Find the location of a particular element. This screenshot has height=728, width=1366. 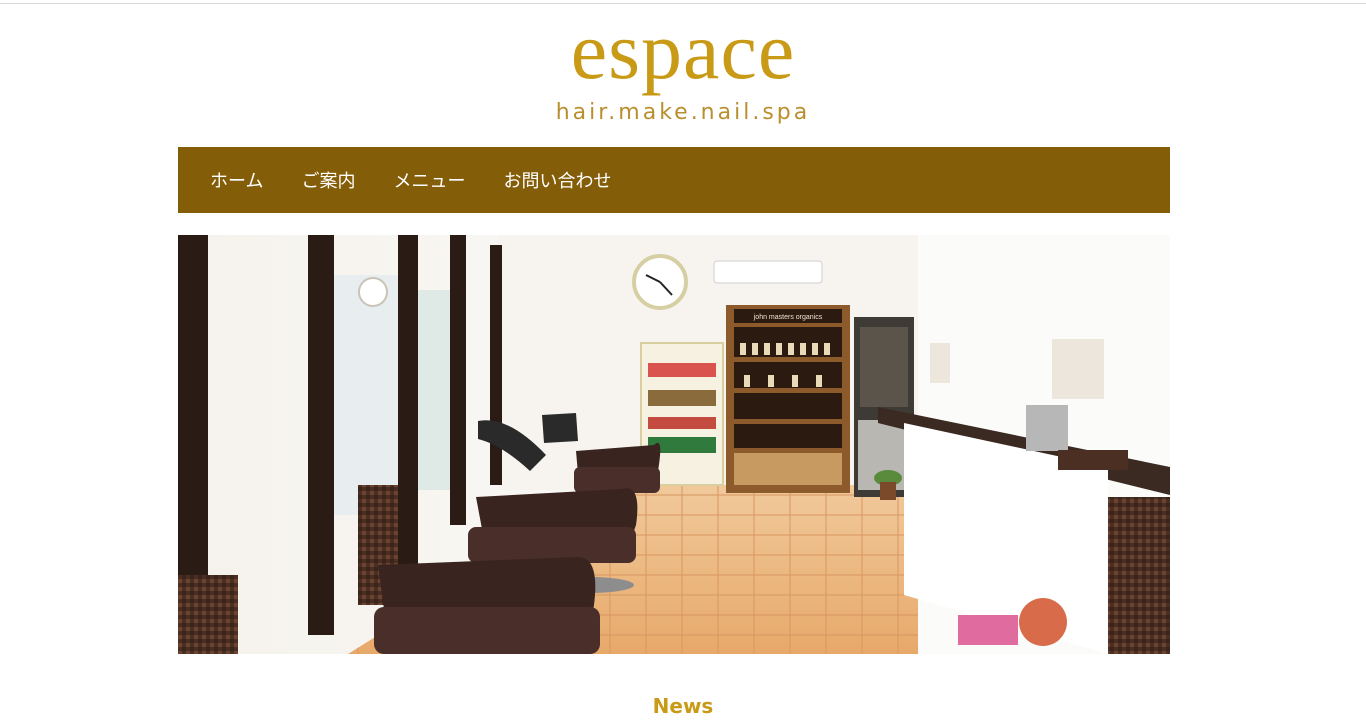

logo-wordmark: espace is located at coordinates (683, 50).